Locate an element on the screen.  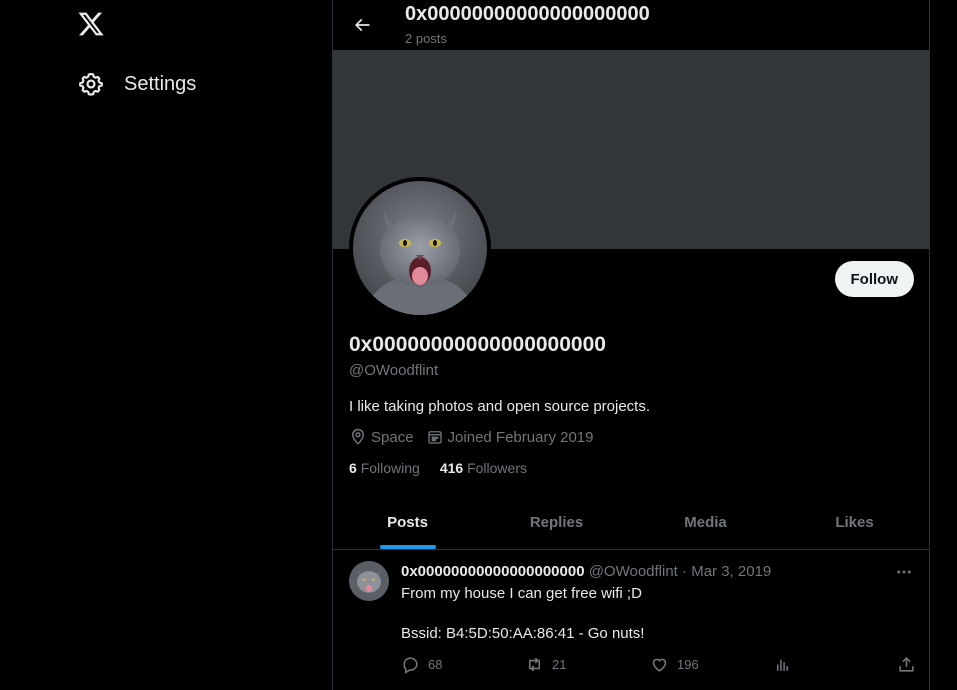
repost-icon is located at coordinates (534, 664).